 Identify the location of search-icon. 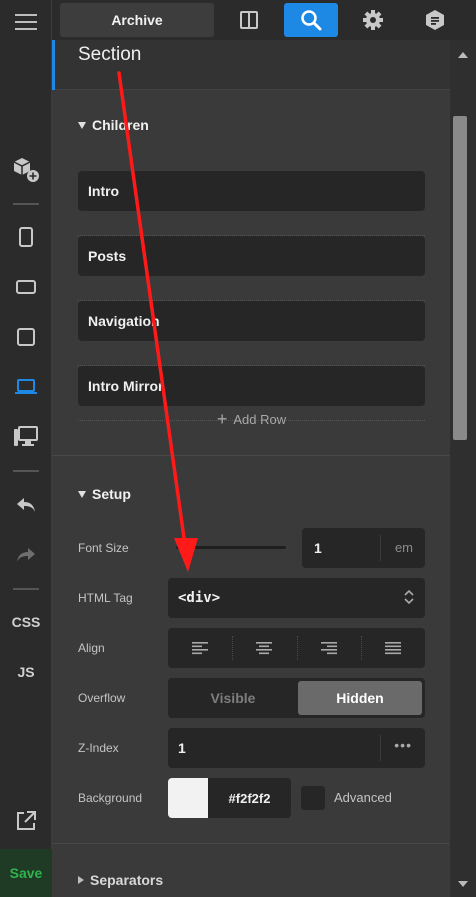
(311, 20).